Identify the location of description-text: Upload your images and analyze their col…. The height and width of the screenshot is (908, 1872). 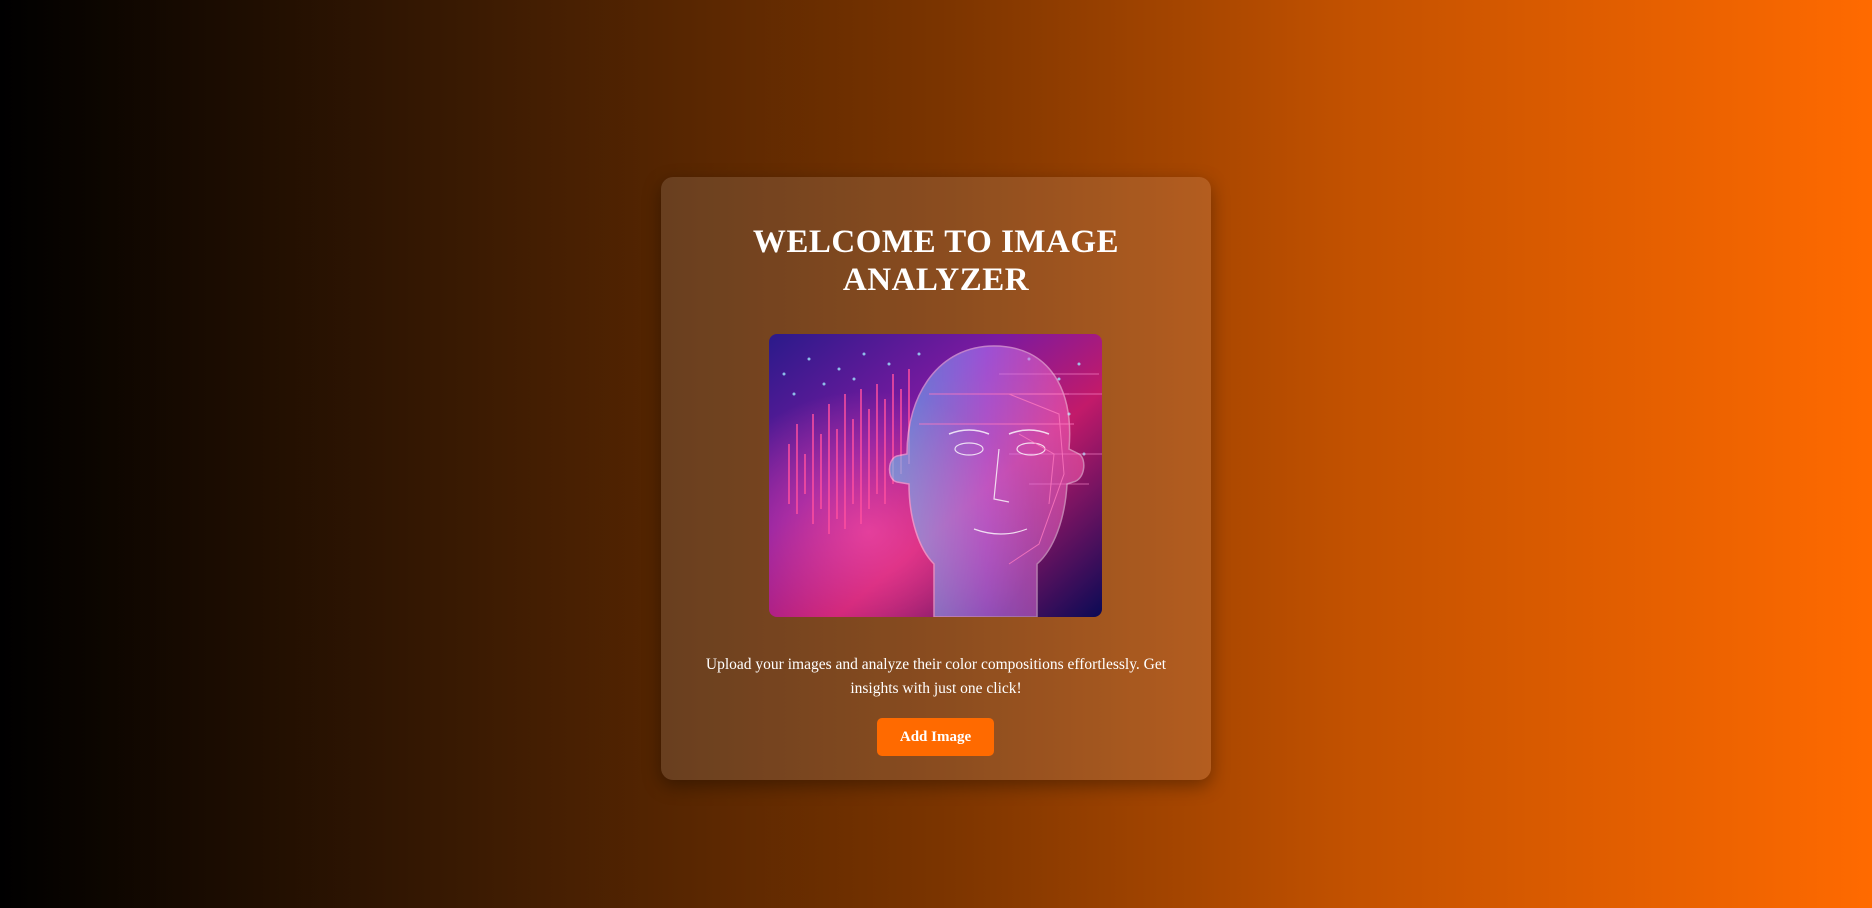
(936, 676).